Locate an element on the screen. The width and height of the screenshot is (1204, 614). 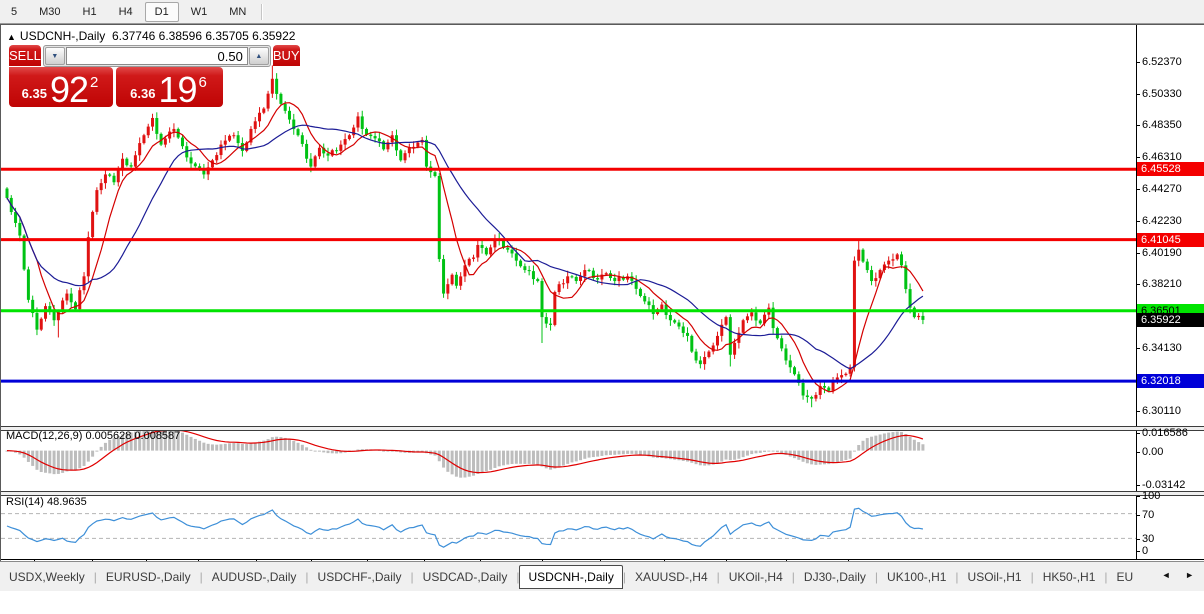
tab-eurusd-daily: EURUSD-,Daily is located at coordinates (148, 577).